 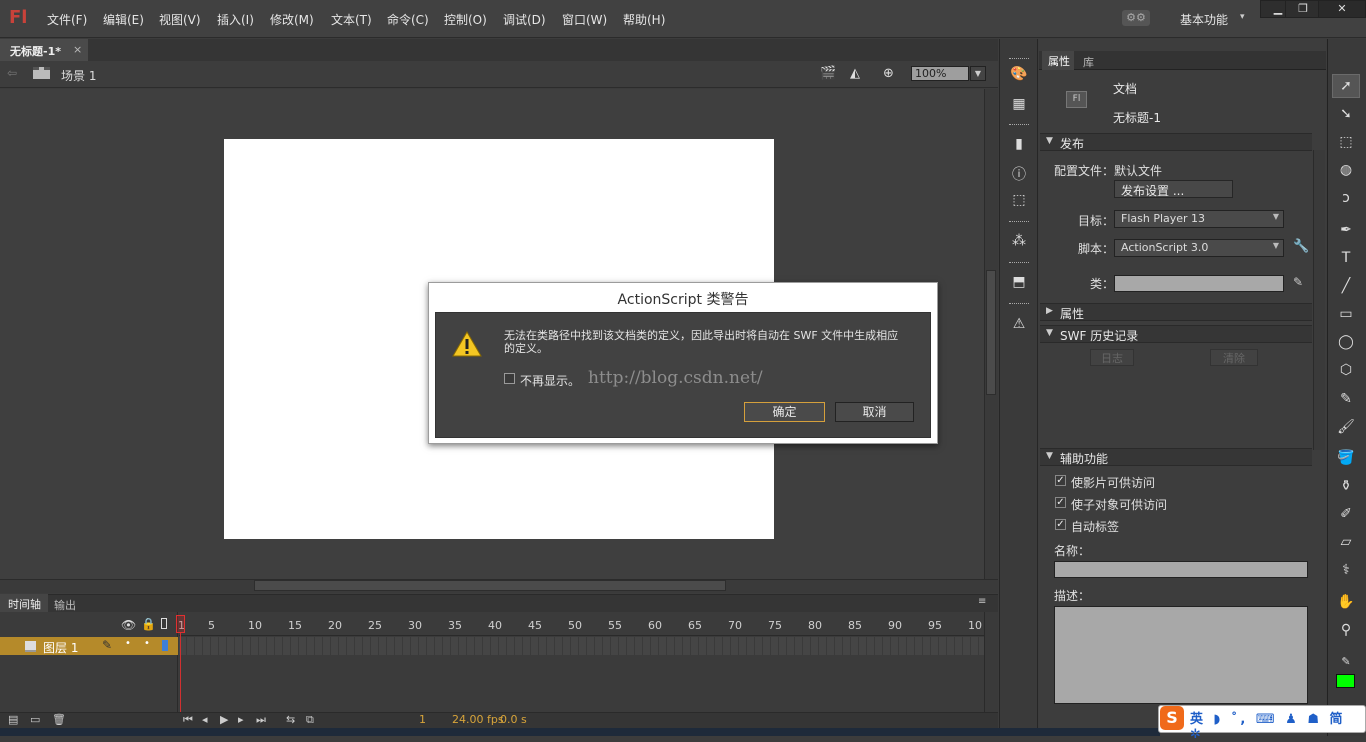 I want to click on onion-skin-icon: ⧉, so click(x=310, y=720).